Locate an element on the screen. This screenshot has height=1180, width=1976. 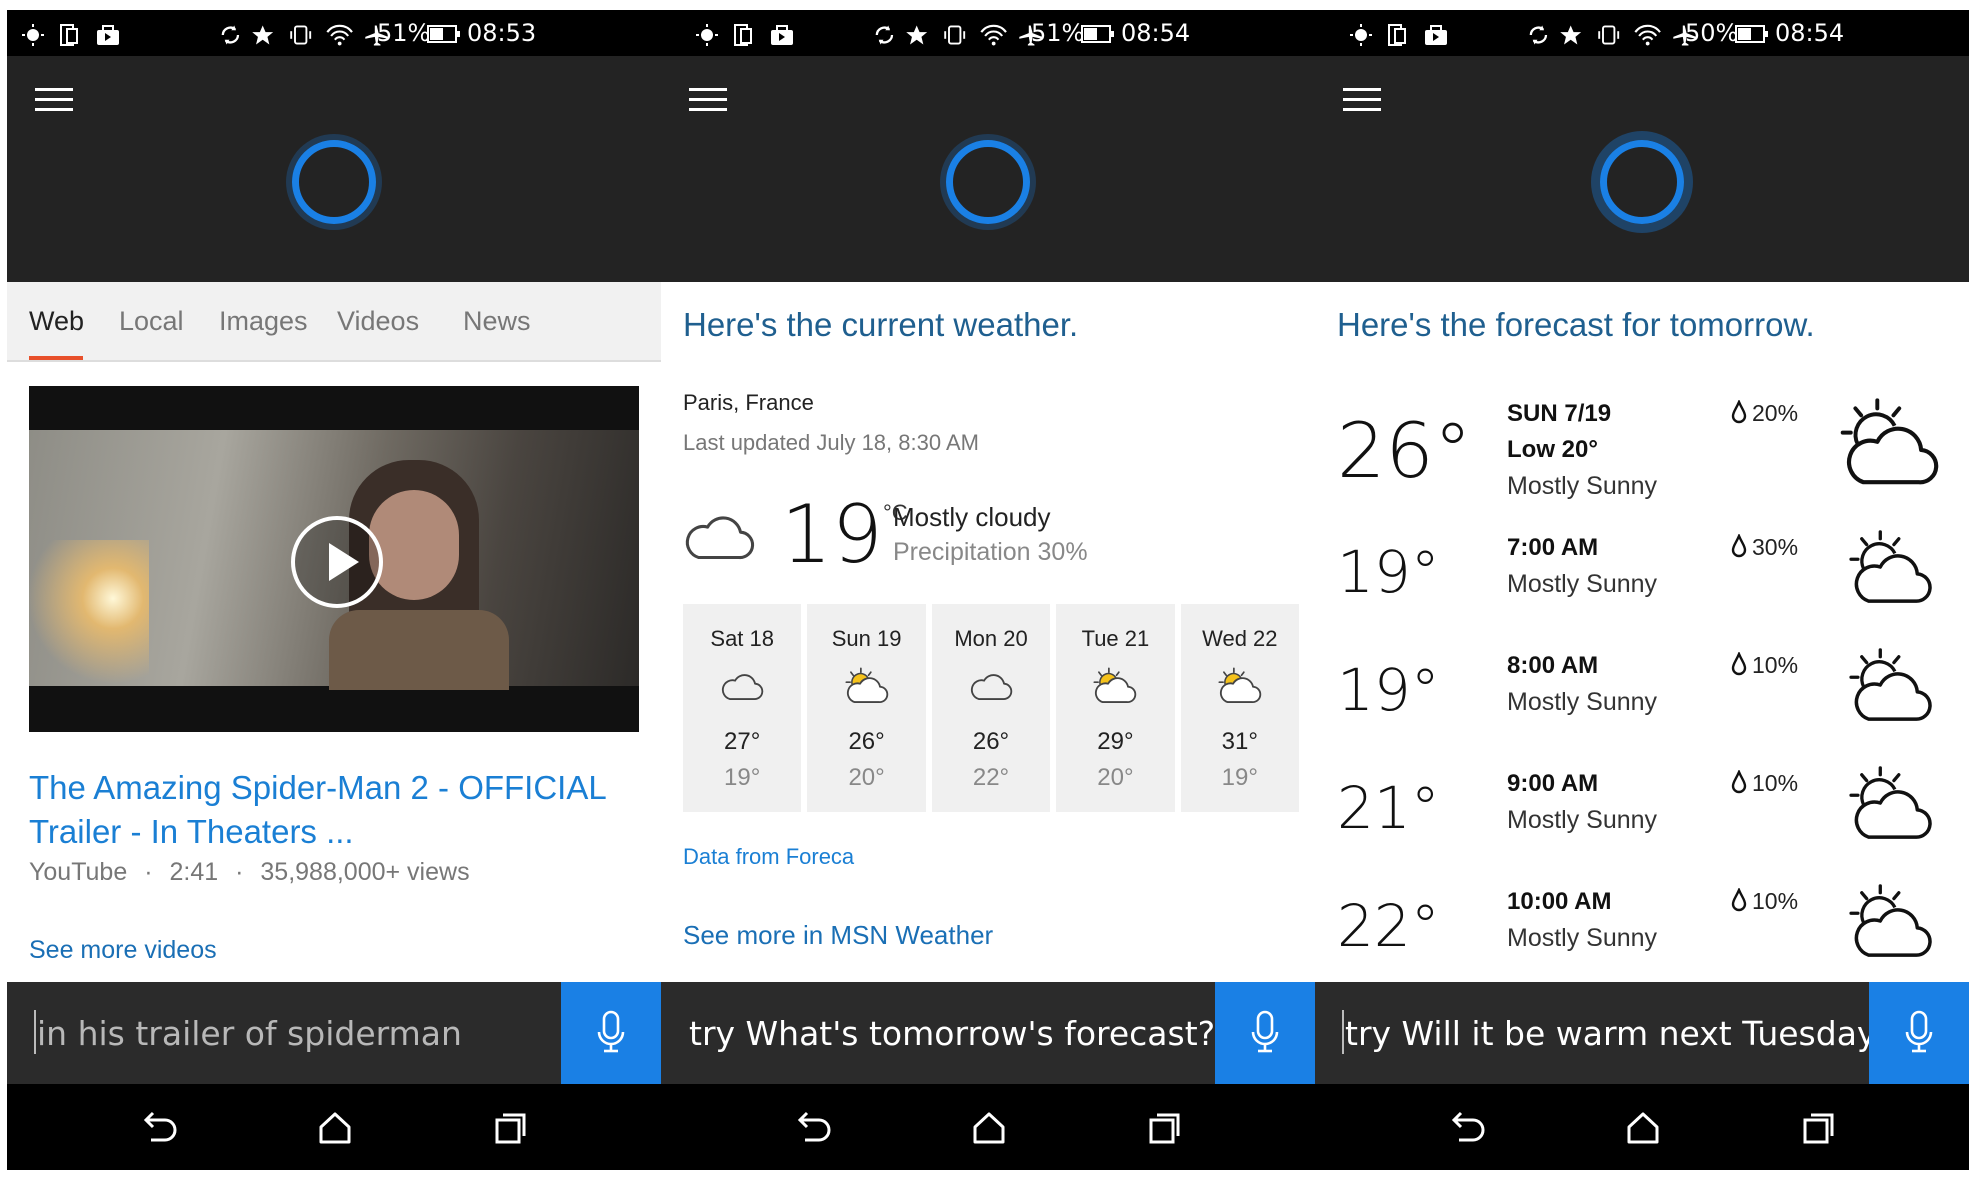
precip-chance: 20% is located at coordinates (1775, 413).